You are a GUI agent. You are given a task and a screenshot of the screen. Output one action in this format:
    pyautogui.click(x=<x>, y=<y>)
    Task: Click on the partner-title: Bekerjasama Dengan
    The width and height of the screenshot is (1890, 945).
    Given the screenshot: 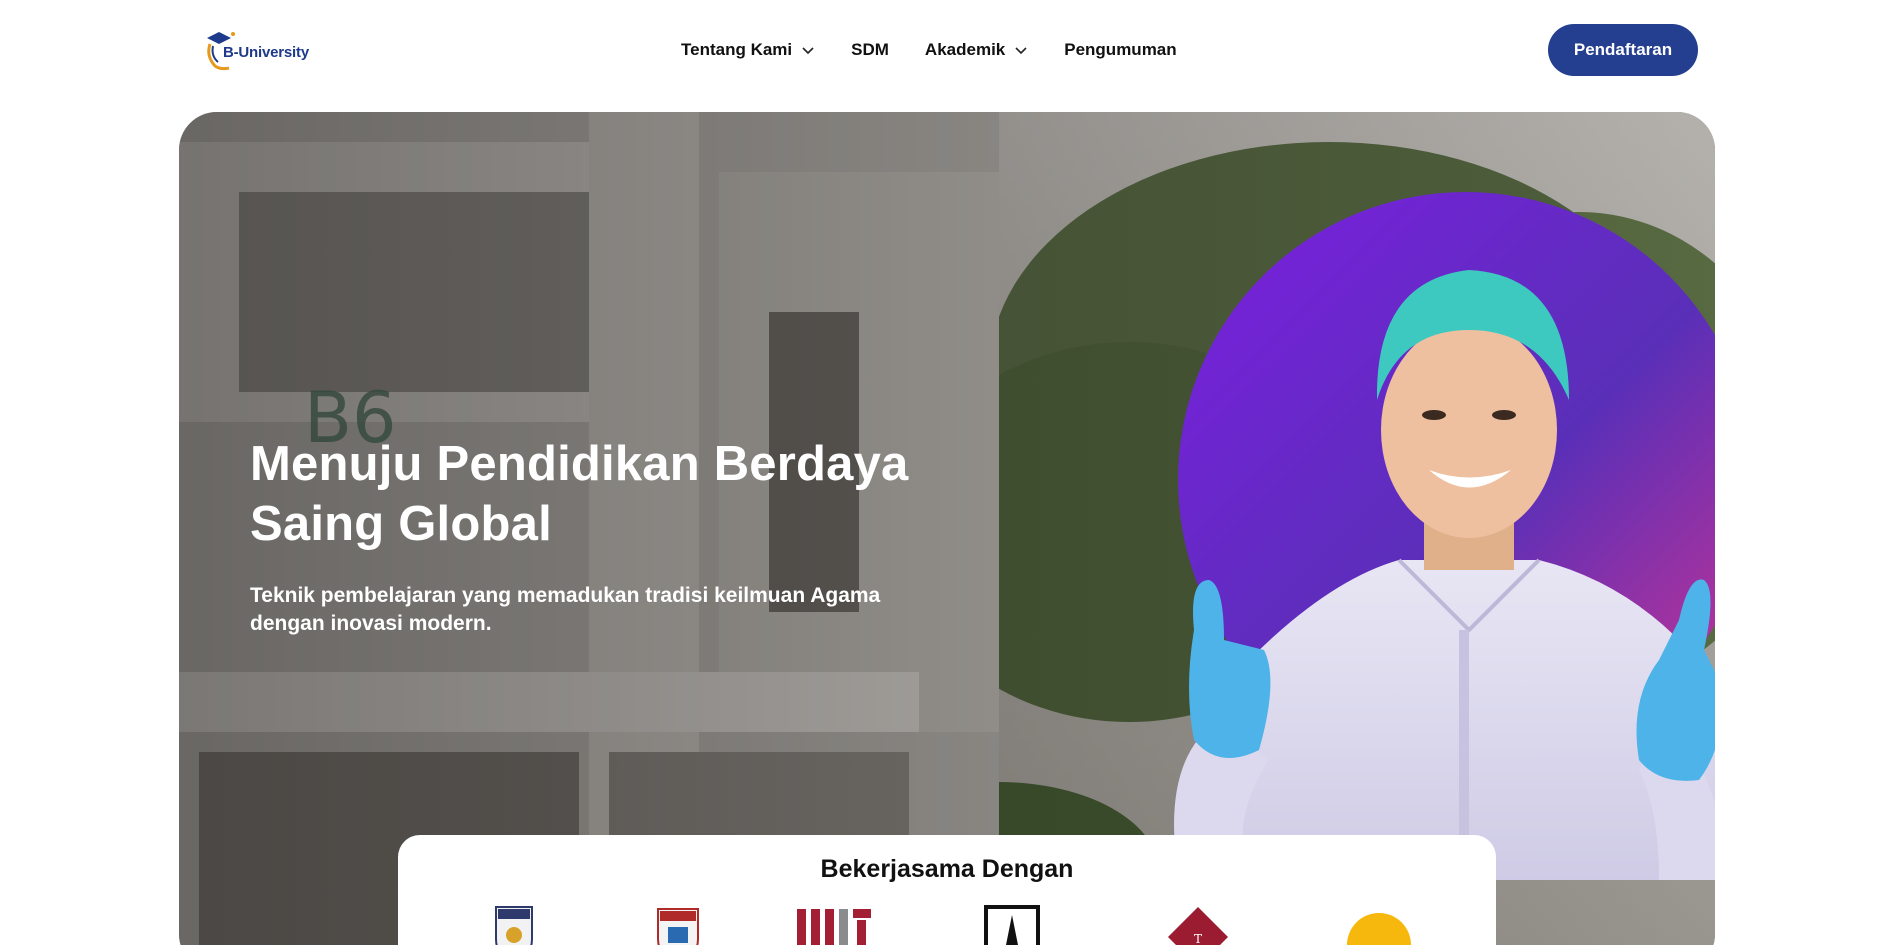 What is the action you would take?
    pyautogui.click(x=947, y=869)
    